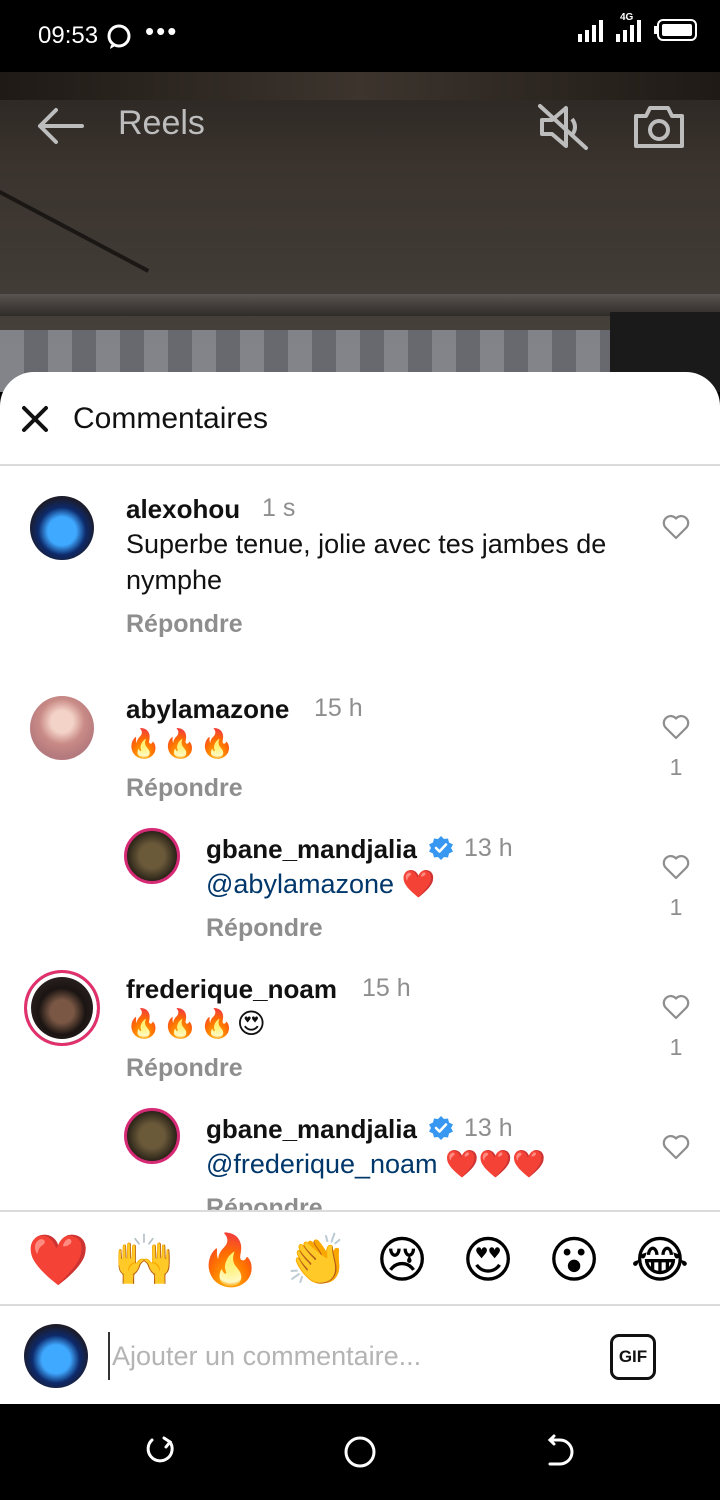  Describe the element at coordinates (183, 509) in the screenshot. I see `comment-username: alexohou` at that location.